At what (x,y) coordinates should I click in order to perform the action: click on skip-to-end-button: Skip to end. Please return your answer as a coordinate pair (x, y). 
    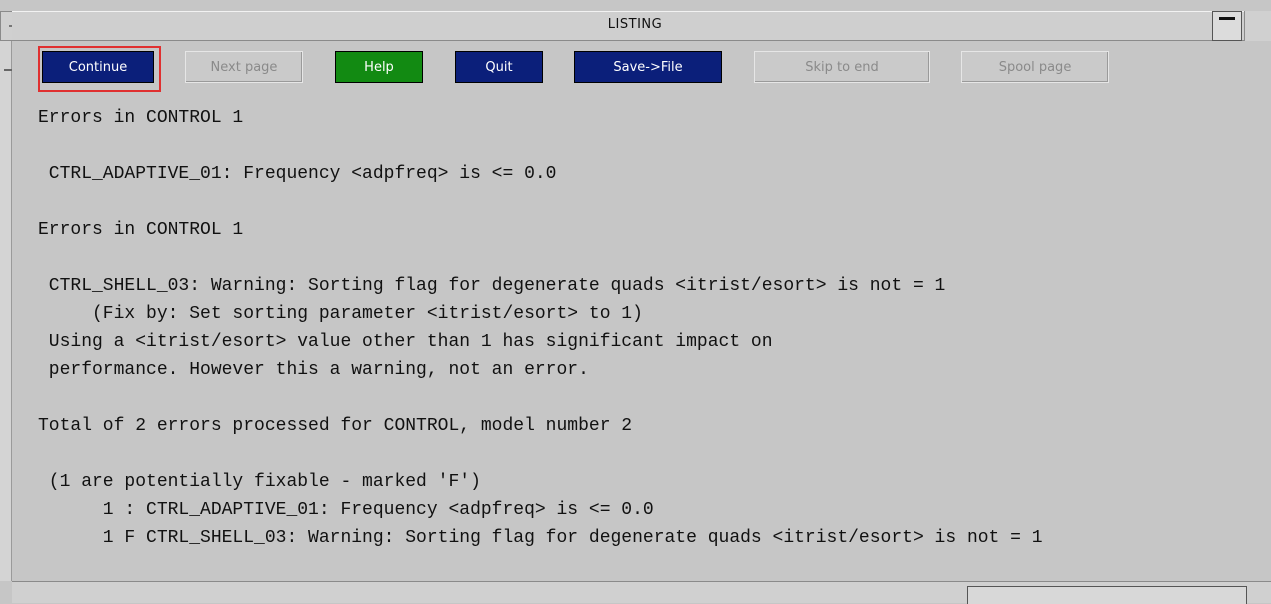
    Looking at the image, I should click on (842, 67).